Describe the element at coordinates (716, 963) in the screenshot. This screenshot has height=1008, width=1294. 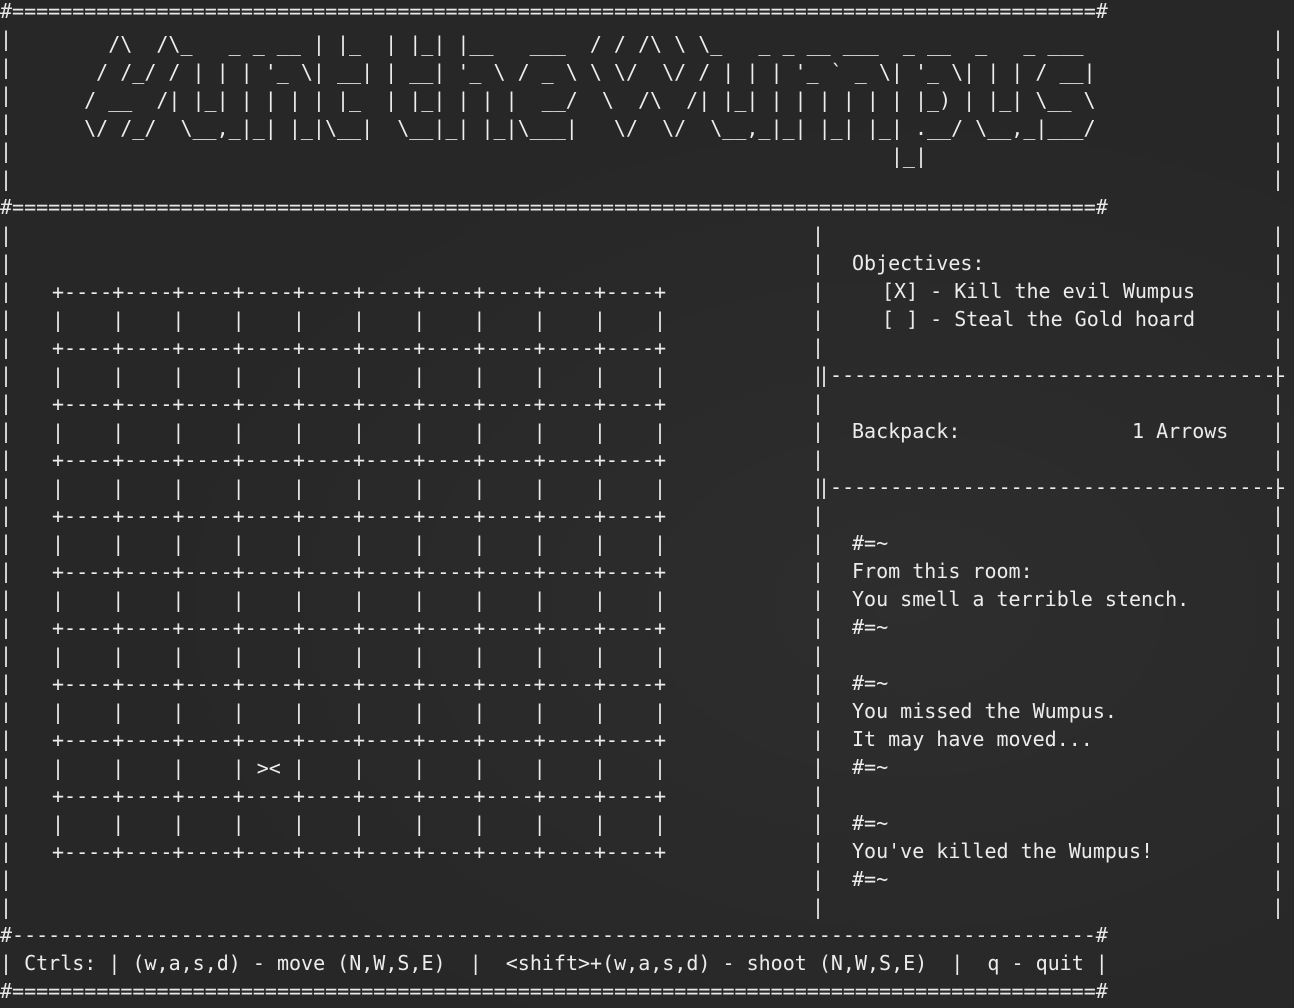
I see `shoot-hint: <shift>+(w,a,s,d) - shoot (N,W,S,E)` at that location.